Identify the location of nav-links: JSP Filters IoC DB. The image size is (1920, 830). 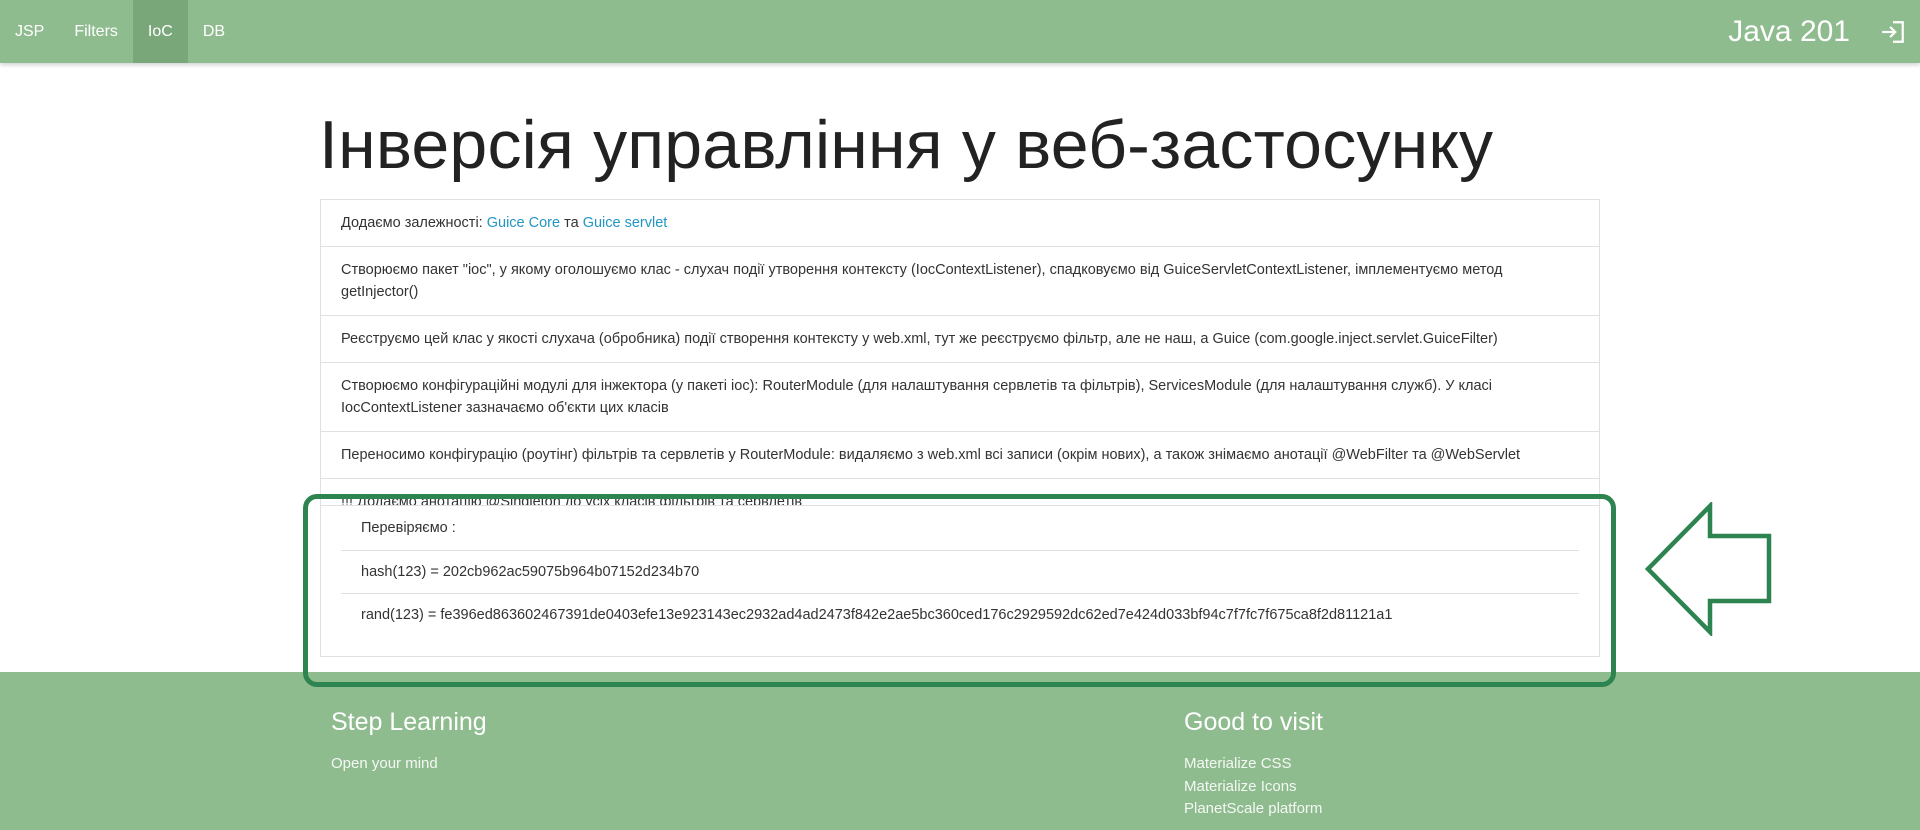
(120, 31).